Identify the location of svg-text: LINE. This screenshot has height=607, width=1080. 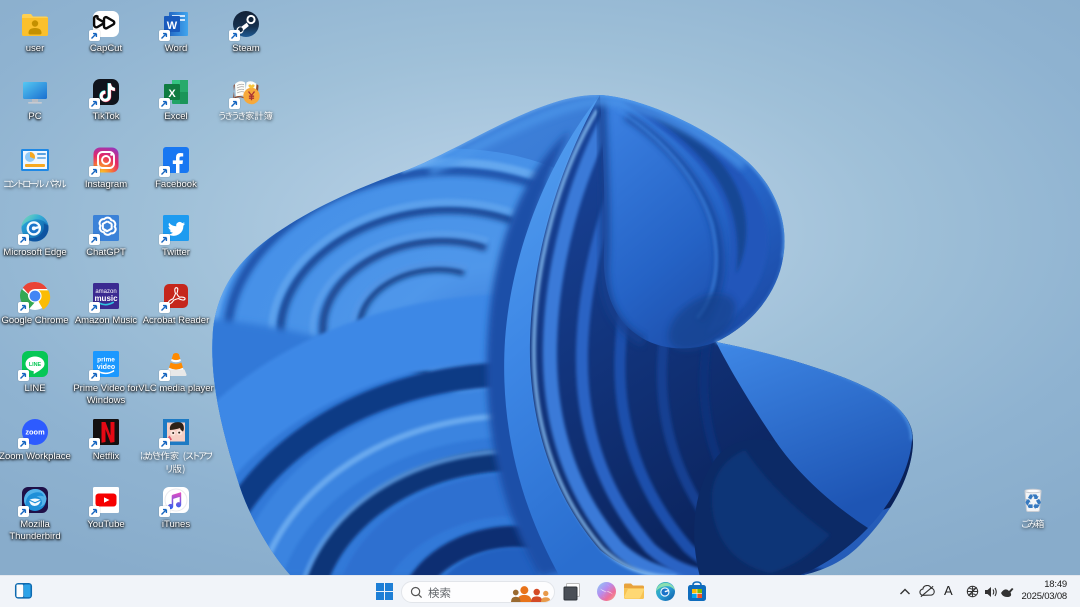
(35, 365).